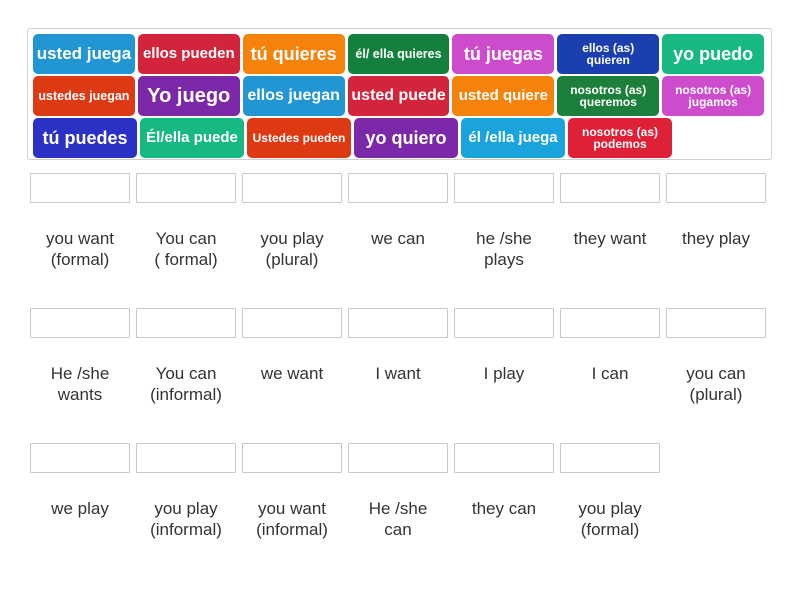 This screenshot has height=600, width=800. I want to click on word-tile: ellos (as) quieren, so click(608, 54).